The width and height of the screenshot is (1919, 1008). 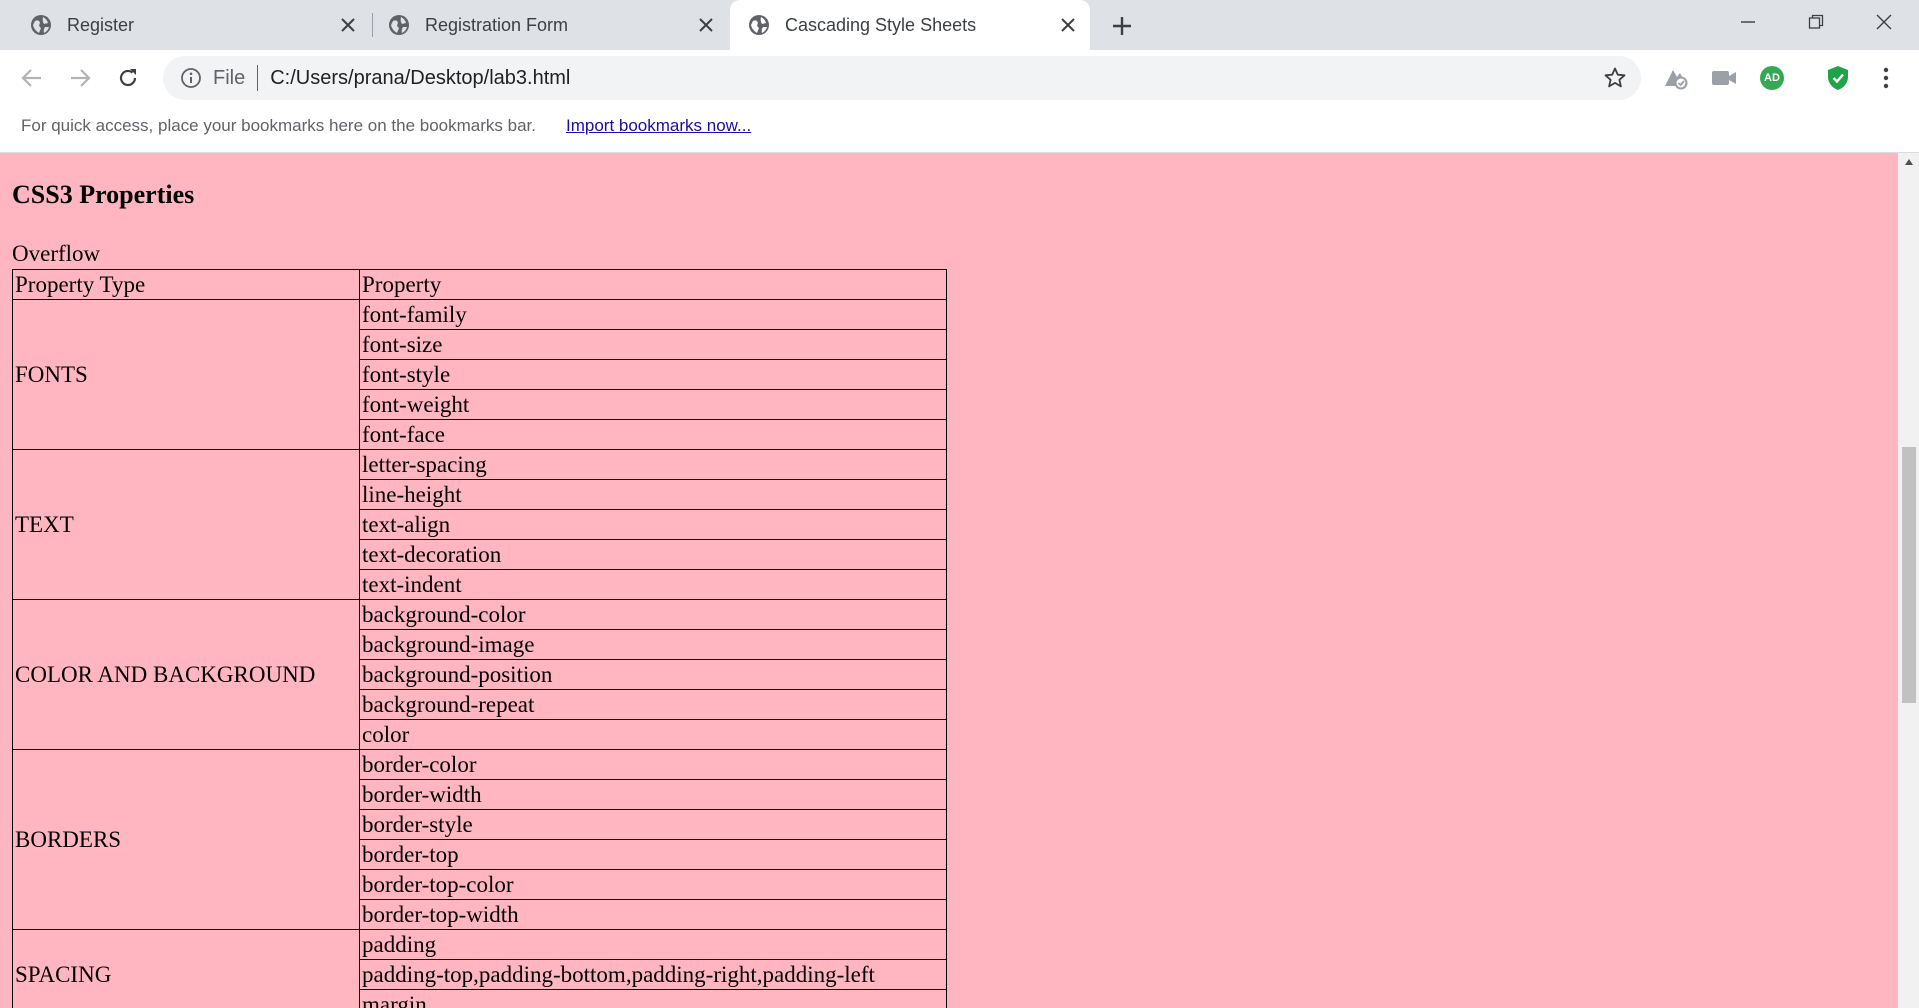 What do you see at coordinates (653, 998) in the screenshot?
I see `property-cell: margin` at bounding box center [653, 998].